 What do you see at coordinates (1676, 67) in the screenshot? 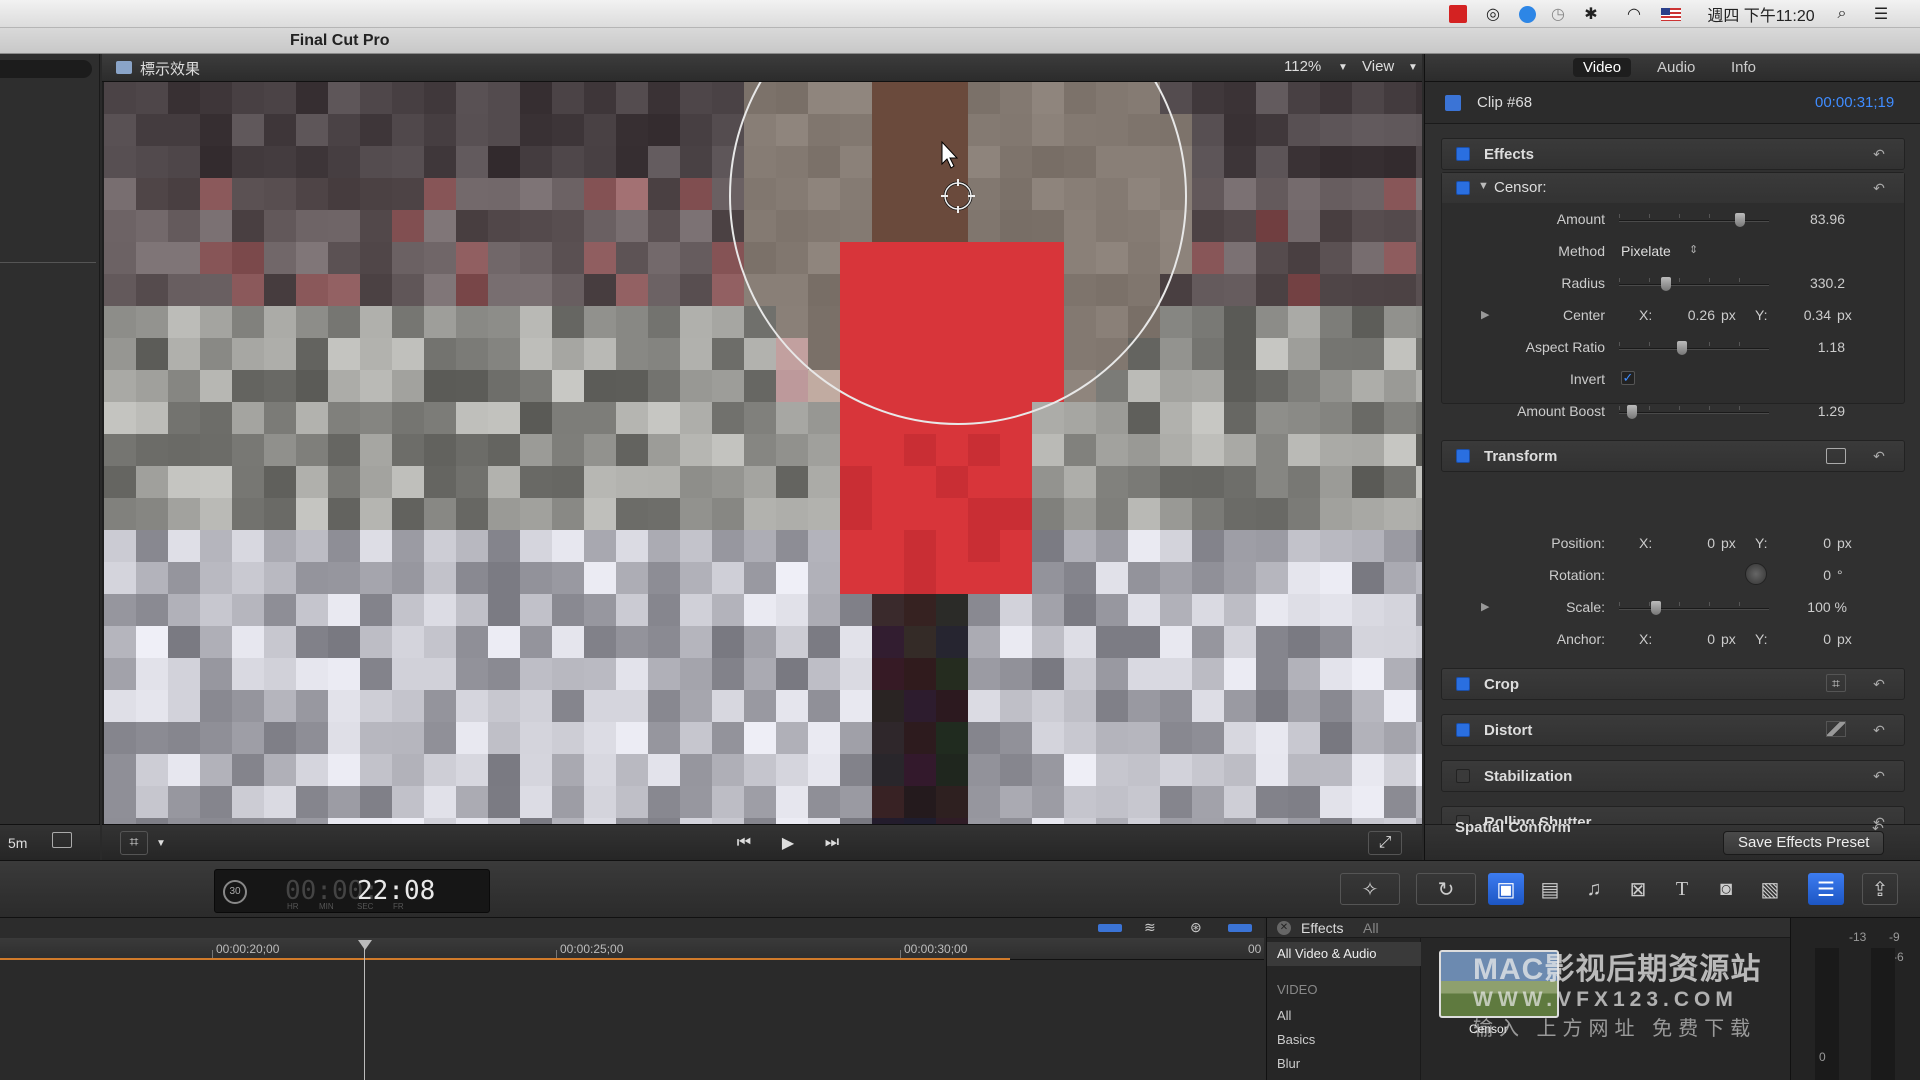
I see `tab-audio: Audio` at bounding box center [1676, 67].